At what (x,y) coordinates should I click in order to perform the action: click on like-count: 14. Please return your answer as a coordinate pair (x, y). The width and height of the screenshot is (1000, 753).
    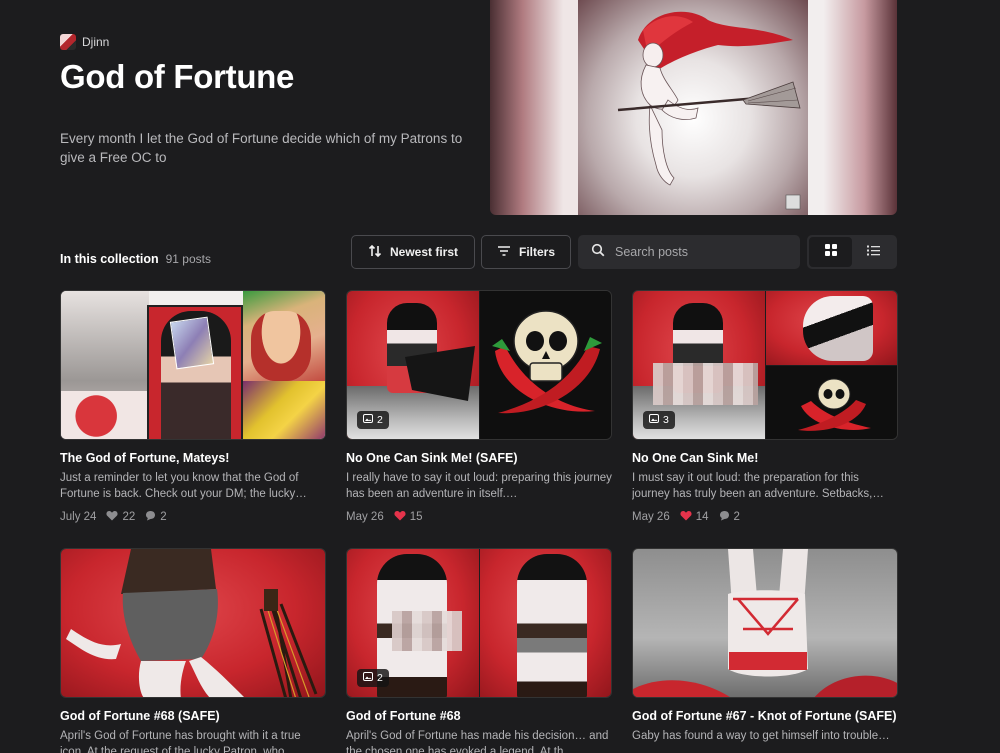
    Looking at the image, I should click on (694, 517).